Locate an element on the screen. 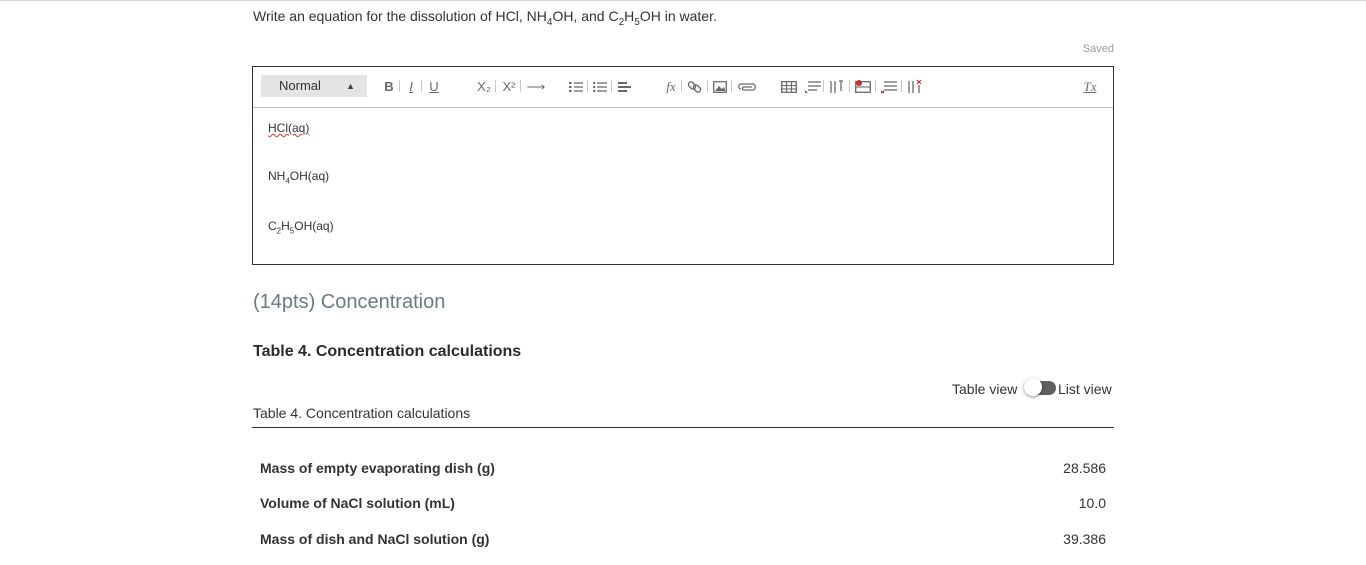 This screenshot has height=565, width=1366. section-title: (14pts) Concentration is located at coordinates (349, 302).